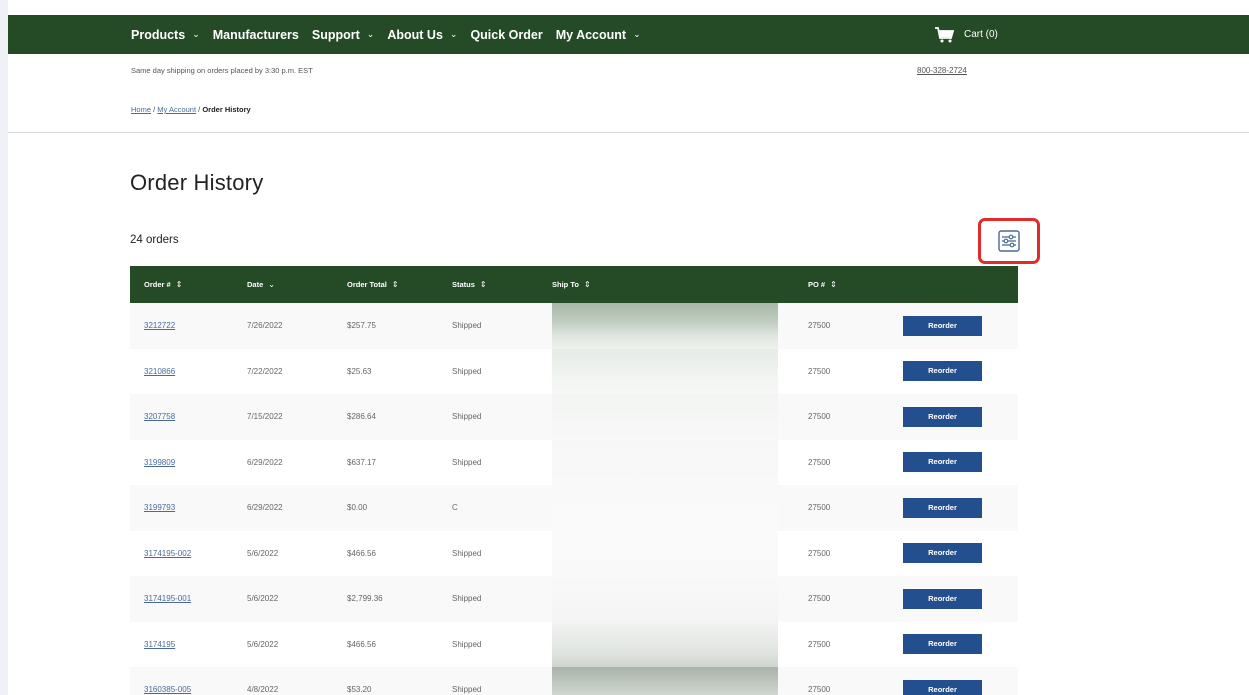 This screenshot has height=695, width=1249. Describe the element at coordinates (159, 644) in the screenshot. I see `order-number-link: 3174195` at that location.